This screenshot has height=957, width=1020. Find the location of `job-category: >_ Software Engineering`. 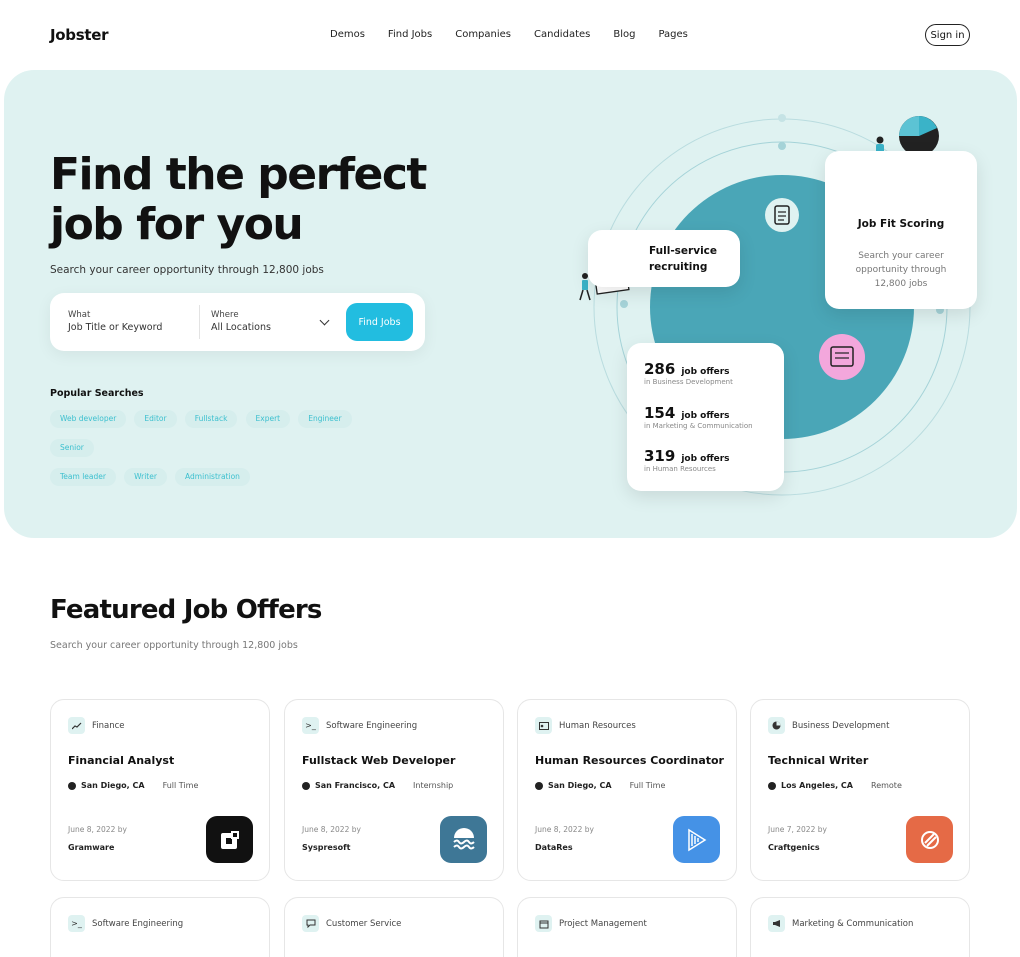

job-category: >_ Software Engineering is located at coordinates (125, 923).